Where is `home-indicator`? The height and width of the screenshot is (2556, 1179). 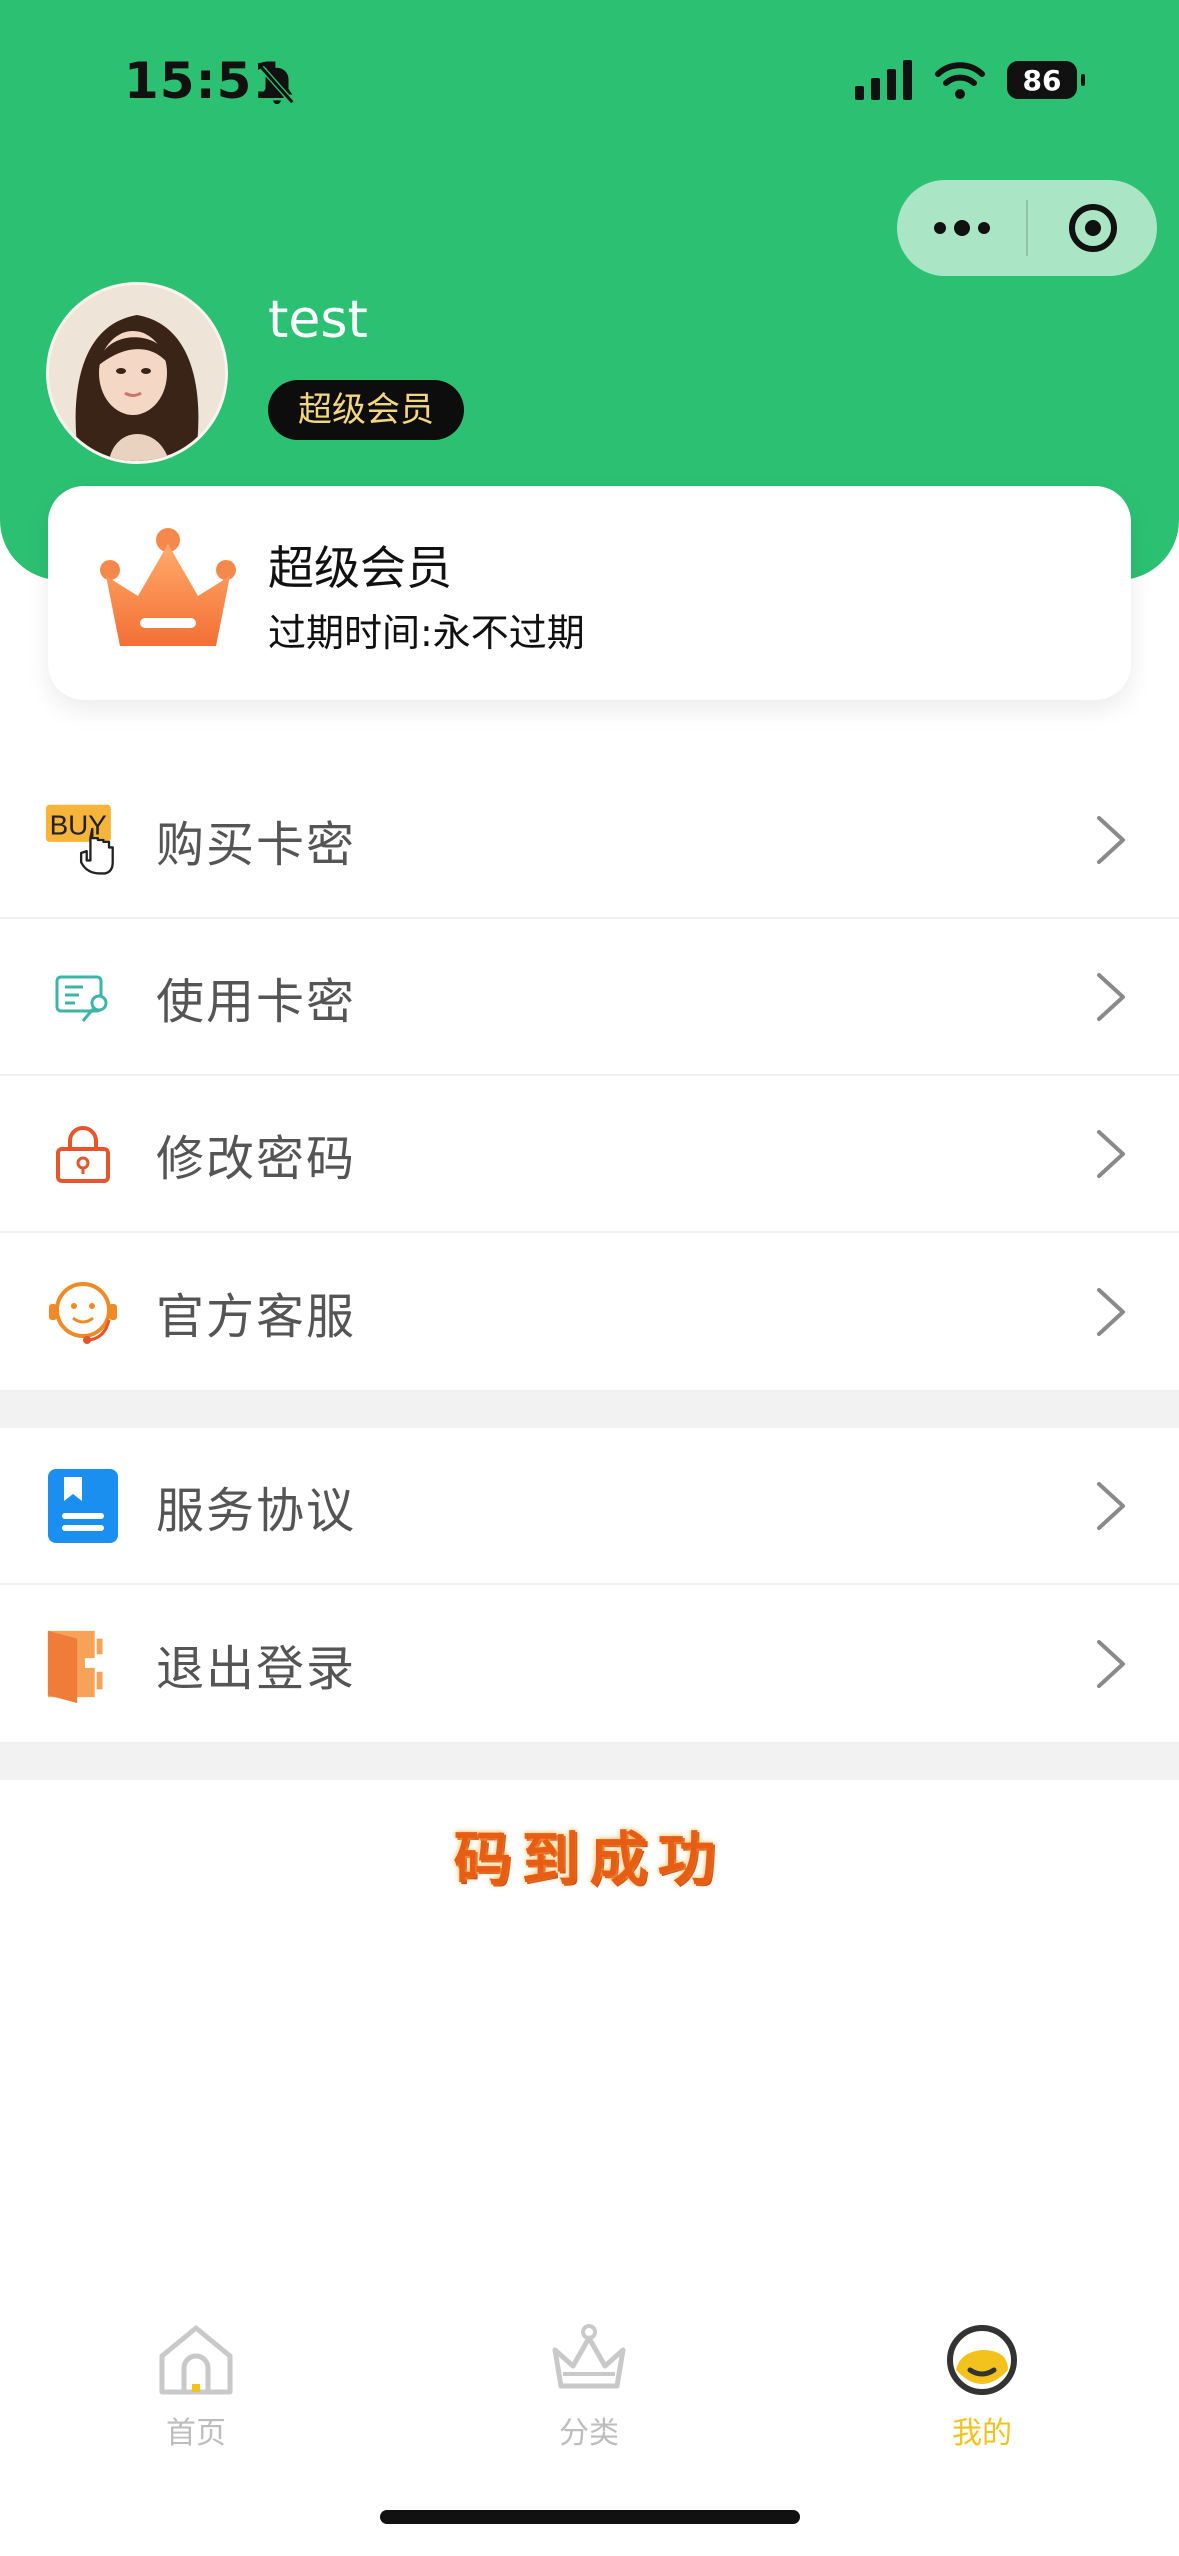 home-indicator is located at coordinates (590, 2517).